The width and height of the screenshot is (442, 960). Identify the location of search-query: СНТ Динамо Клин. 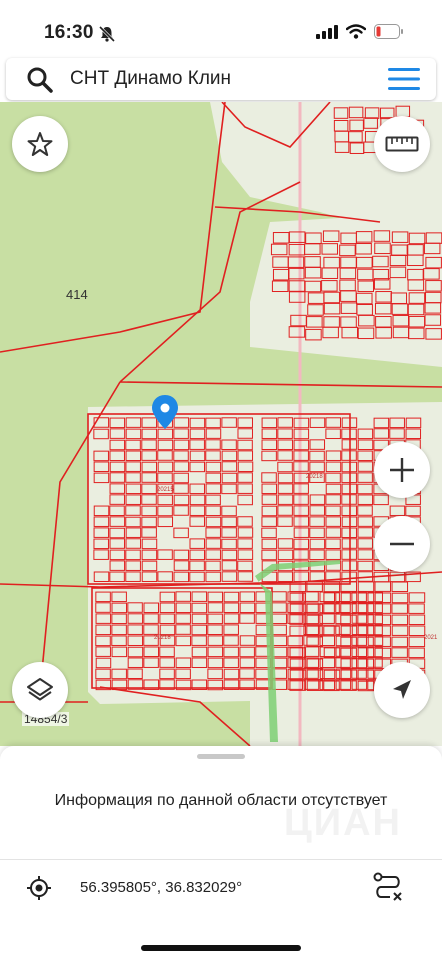
(150, 79).